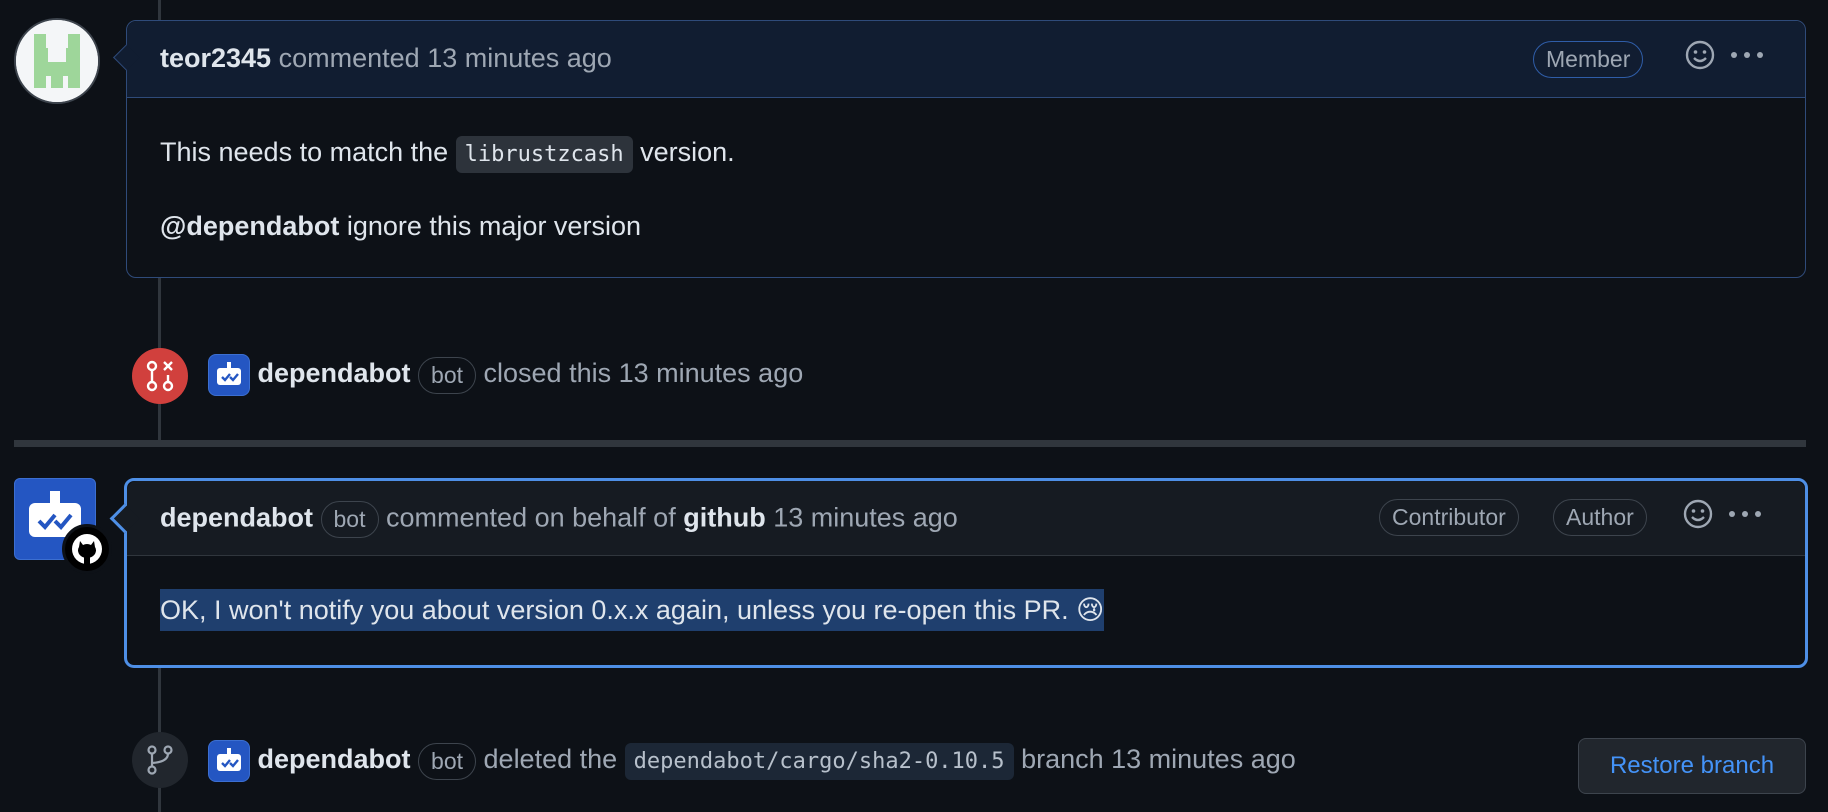 The width and height of the screenshot is (1828, 812). I want to click on member-badge: Member, so click(1588, 59).